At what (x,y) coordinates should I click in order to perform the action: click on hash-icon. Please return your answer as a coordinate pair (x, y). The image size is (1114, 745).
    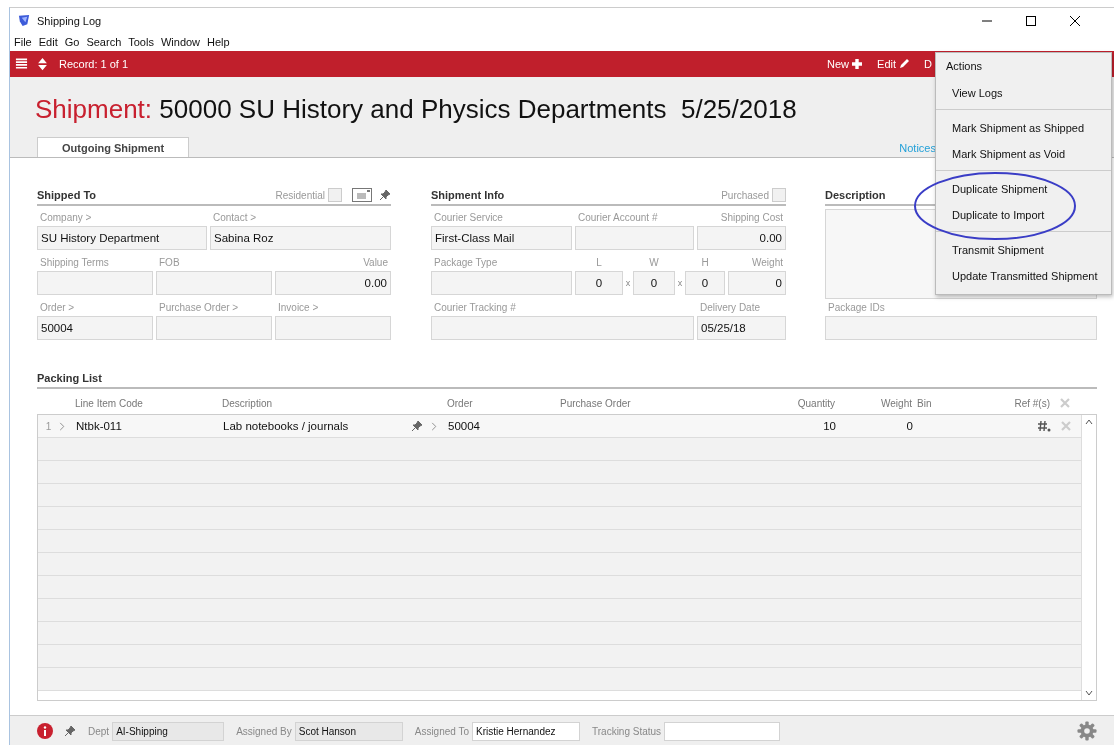
    Looking at the image, I should click on (1044, 426).